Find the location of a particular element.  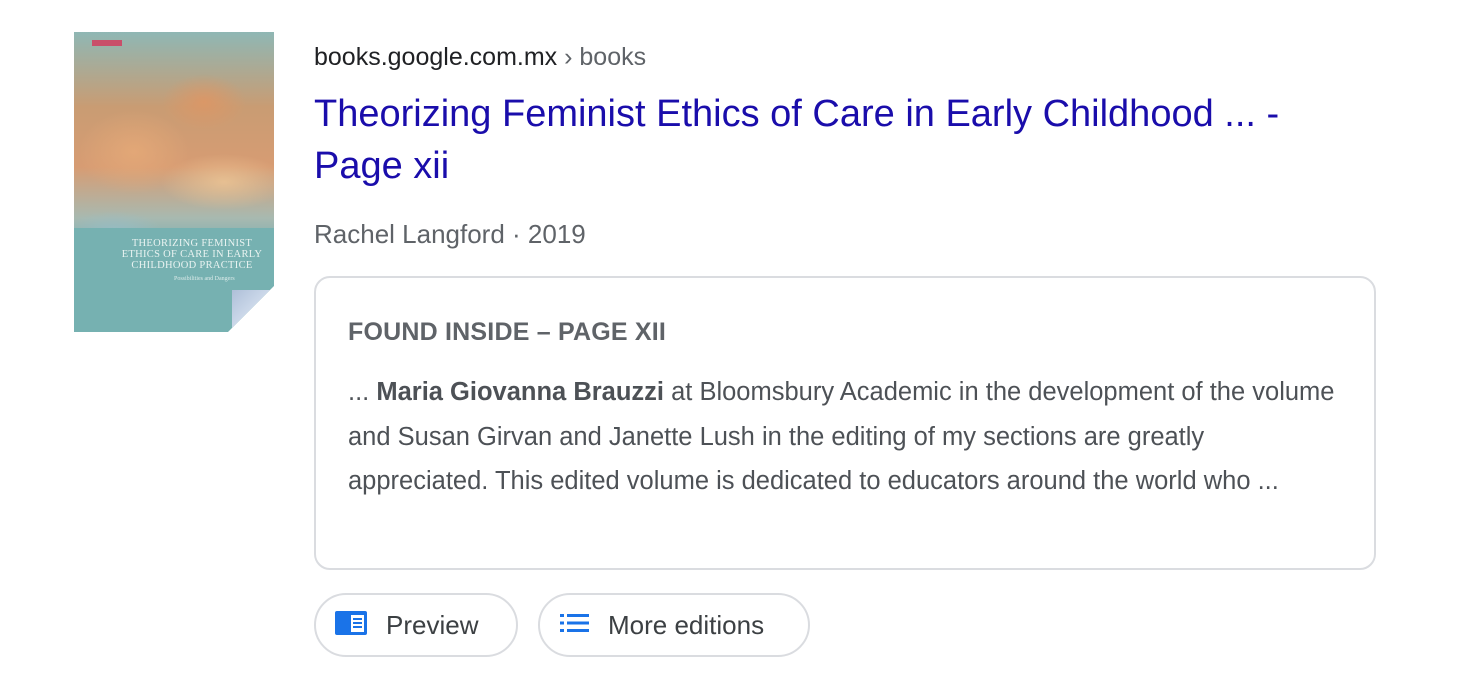

more-editions-label: More editions is located at coordinates (686, 624).